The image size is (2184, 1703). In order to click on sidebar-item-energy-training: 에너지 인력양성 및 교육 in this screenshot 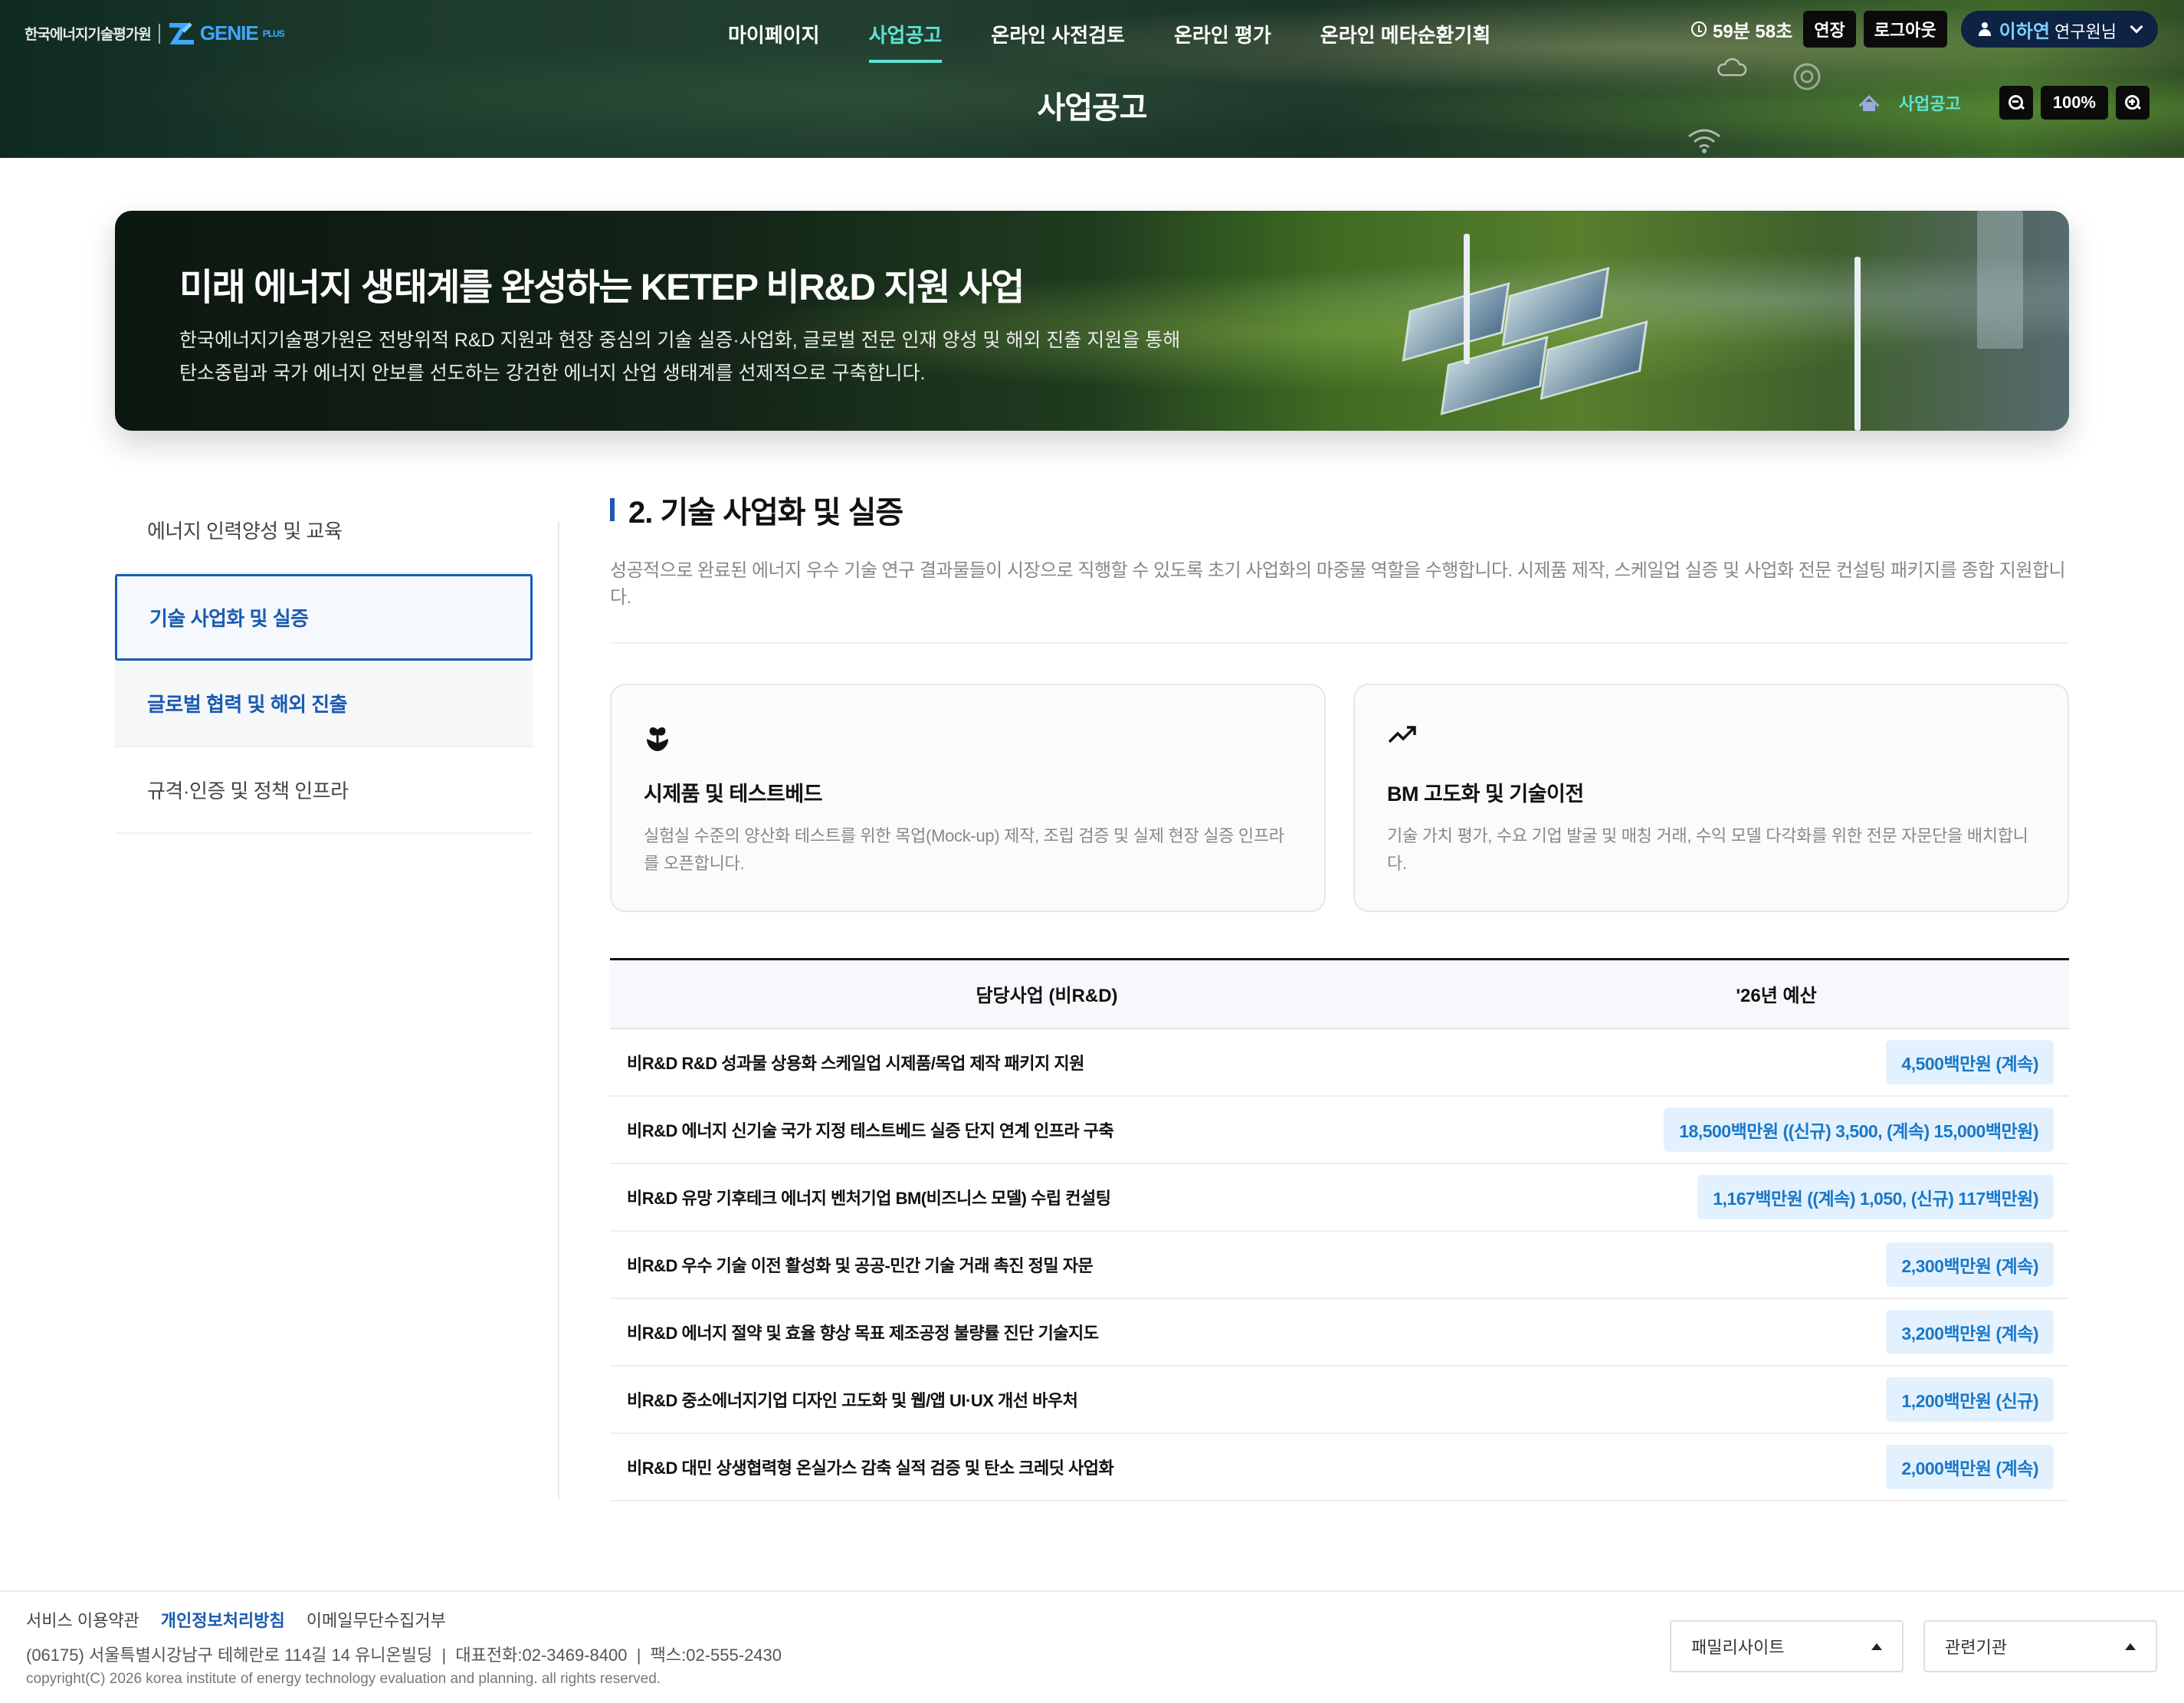, I will do `click(324, 530)`.